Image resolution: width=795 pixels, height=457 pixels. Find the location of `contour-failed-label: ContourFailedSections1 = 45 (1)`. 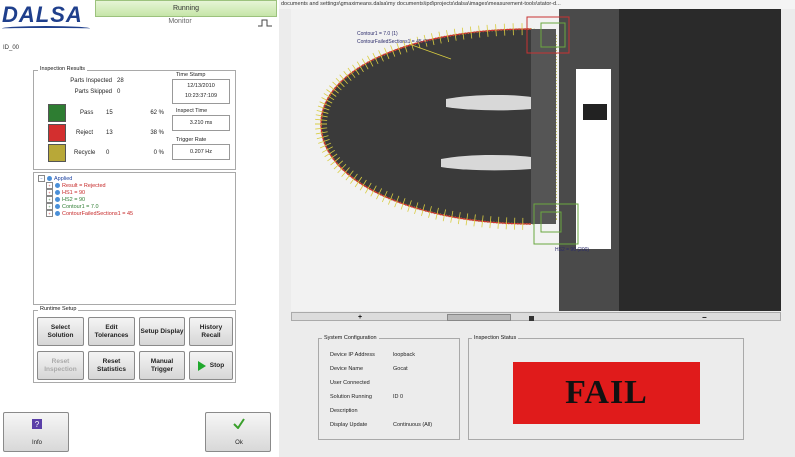

contour-failed-label: ContourFailedSections1 = 45 (1) is located at coordinates (393, 42).